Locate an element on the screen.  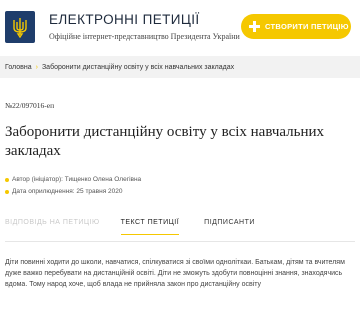
date-text: Дата оприлюднення: 25 травня 2020 is located at coordinates (67, 191).